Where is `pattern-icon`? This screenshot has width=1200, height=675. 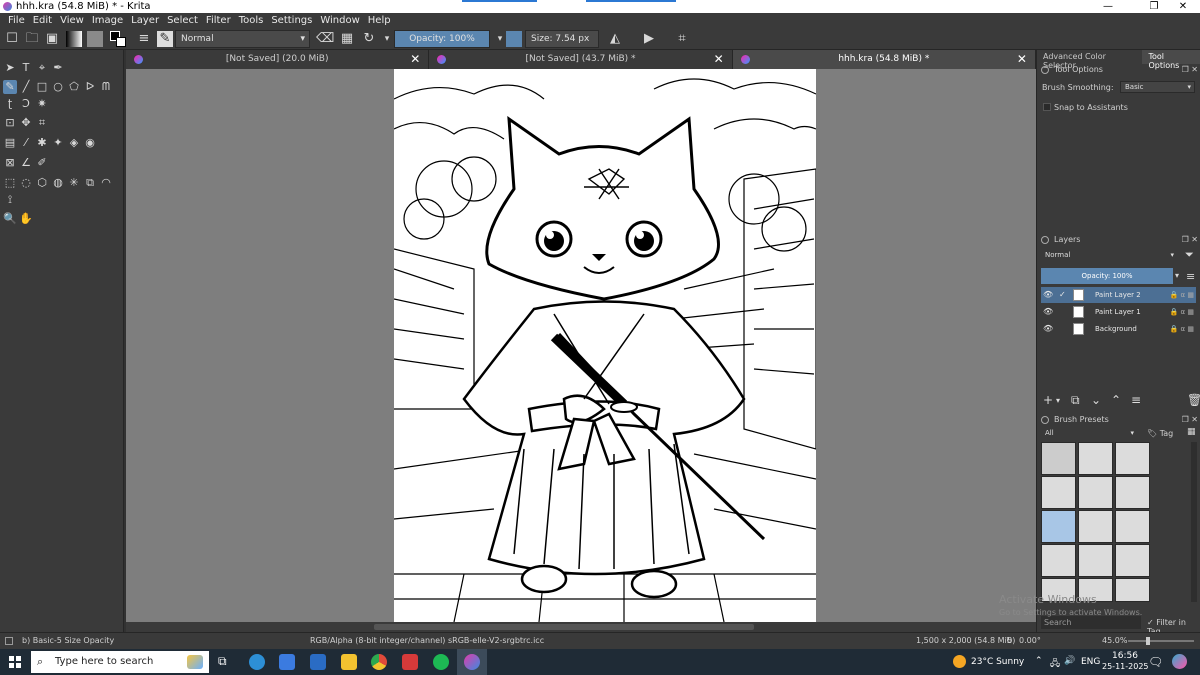 pattern-icon is located at coordinates (95, 39).